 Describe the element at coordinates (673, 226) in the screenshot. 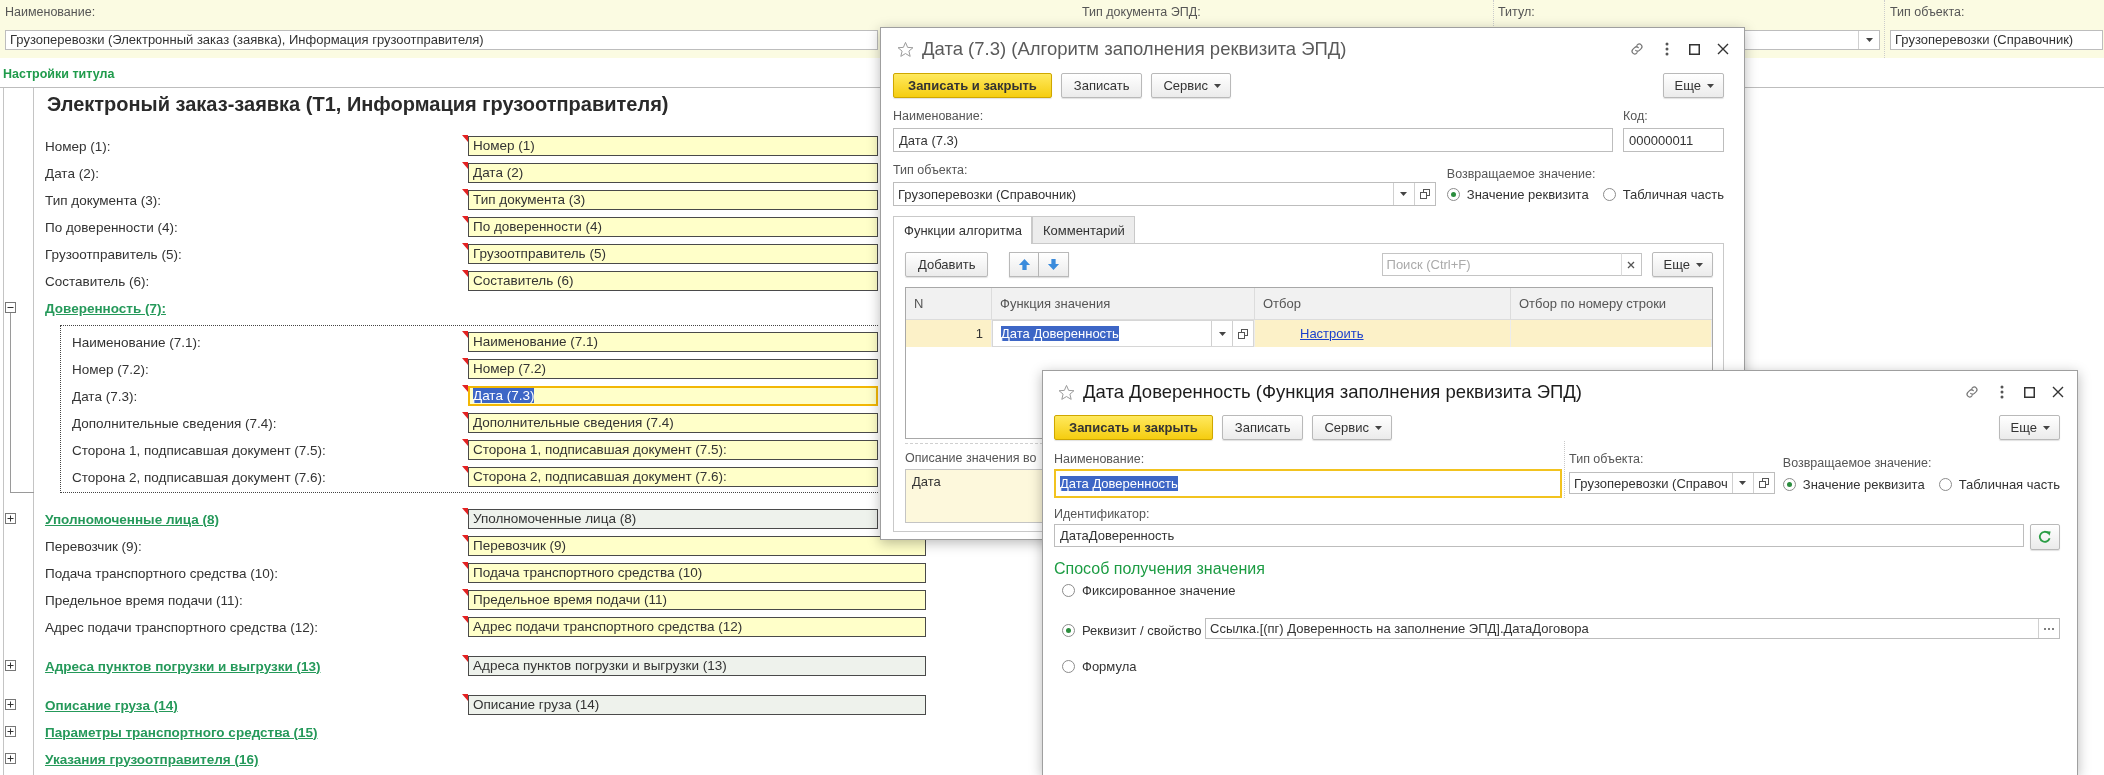

I see `input-field: По доверенности (4)` at that location.